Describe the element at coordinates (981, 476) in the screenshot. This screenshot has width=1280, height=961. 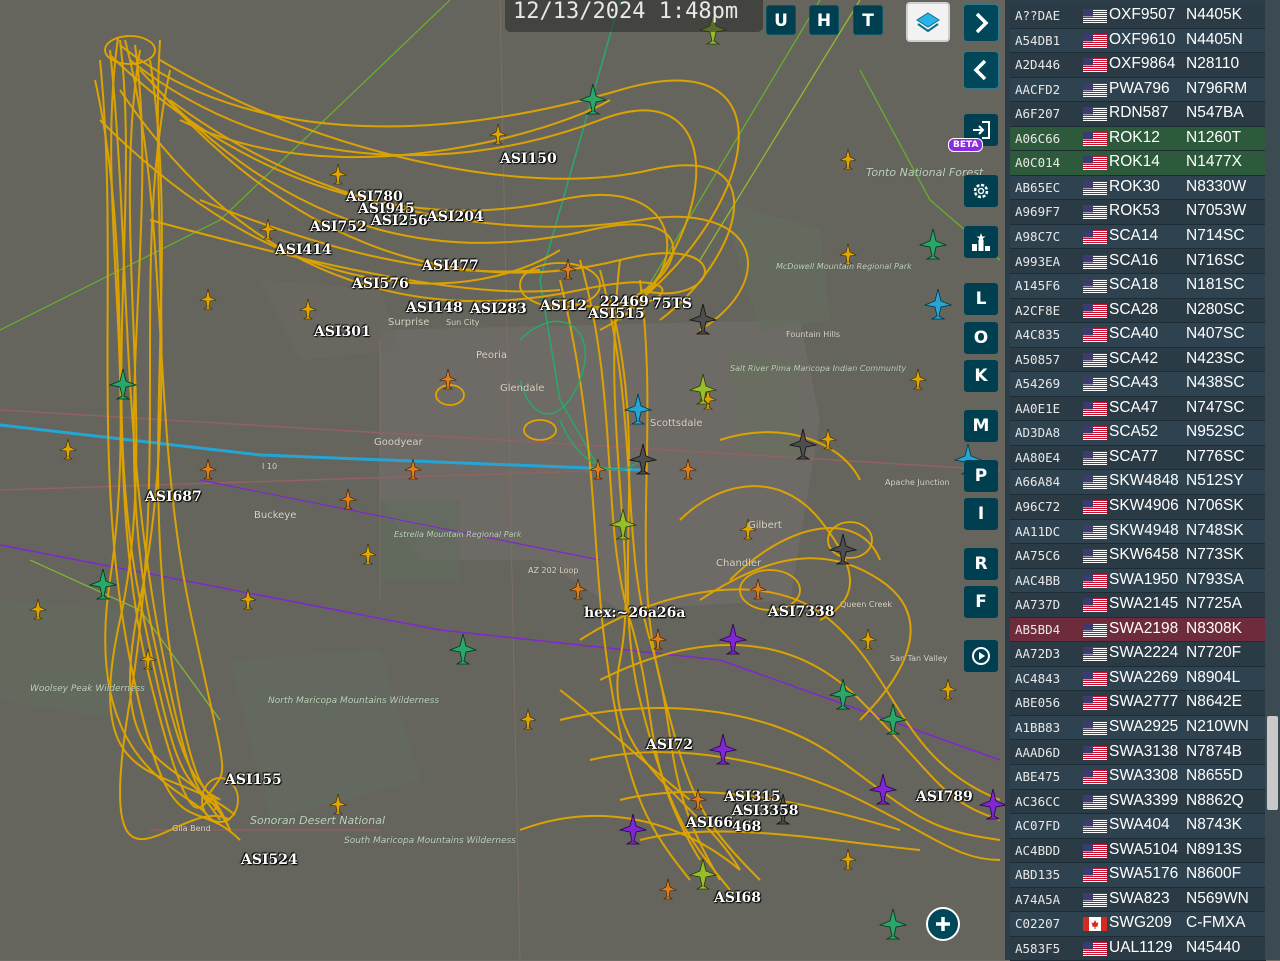
I see `p-button: P` at that location.